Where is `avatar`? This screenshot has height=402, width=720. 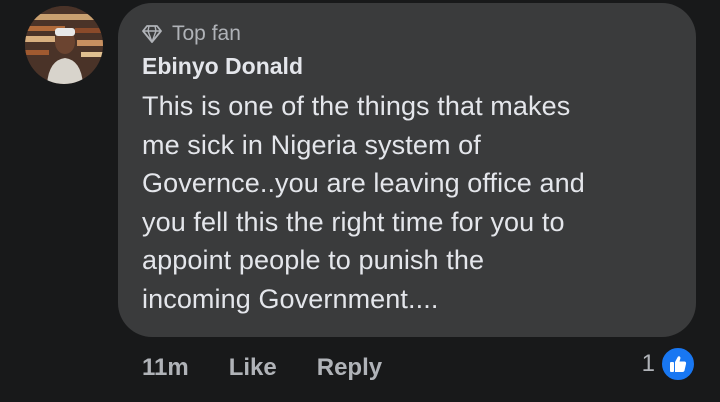
avatar is located at coordinates (64, 45).